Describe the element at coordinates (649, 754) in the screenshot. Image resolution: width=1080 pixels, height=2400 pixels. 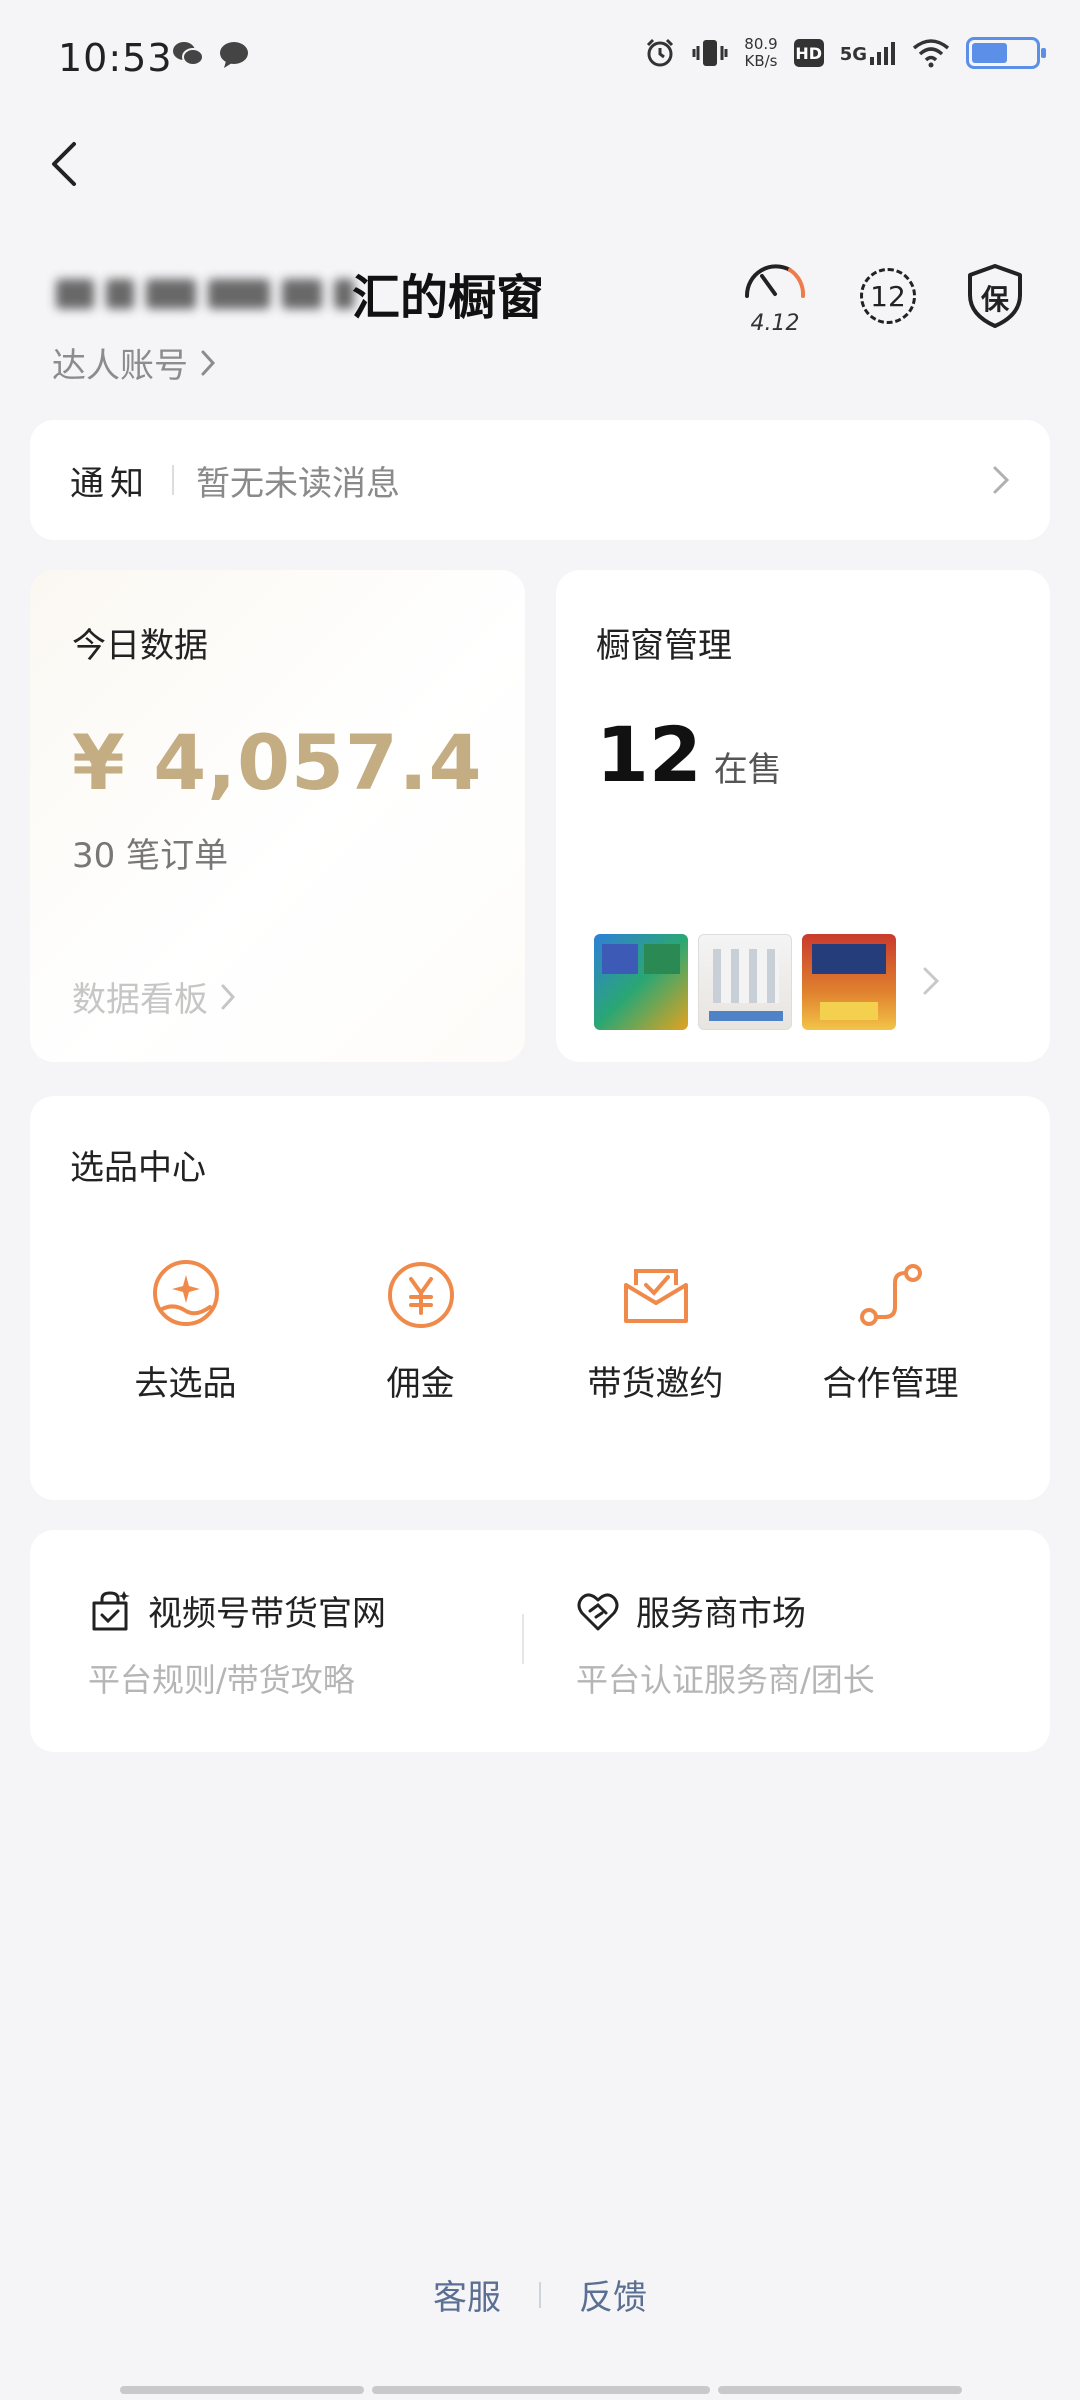
I see `on-sale-number: 12` at that location.